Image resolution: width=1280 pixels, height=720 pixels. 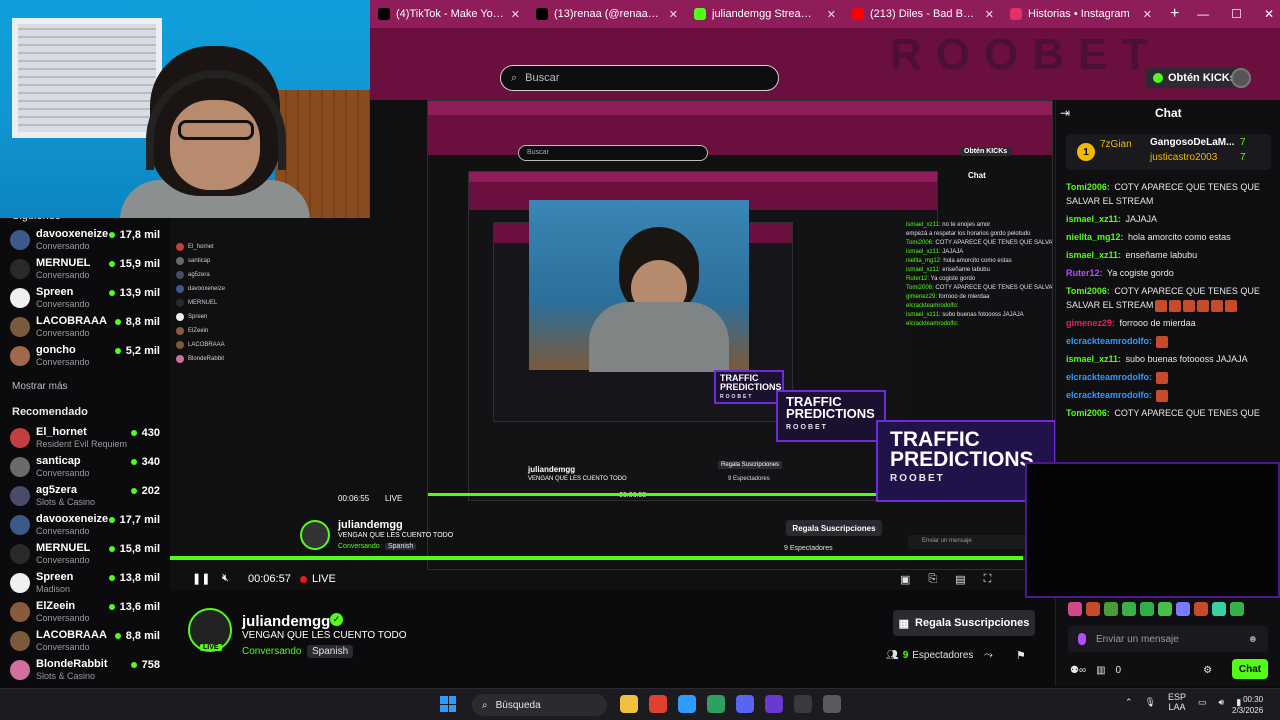 What do you see at coordinates (1194, 78) in the screenshot?
I see `get-kicks-button: Obtén KICKs` at bounding box center [1194, 78].